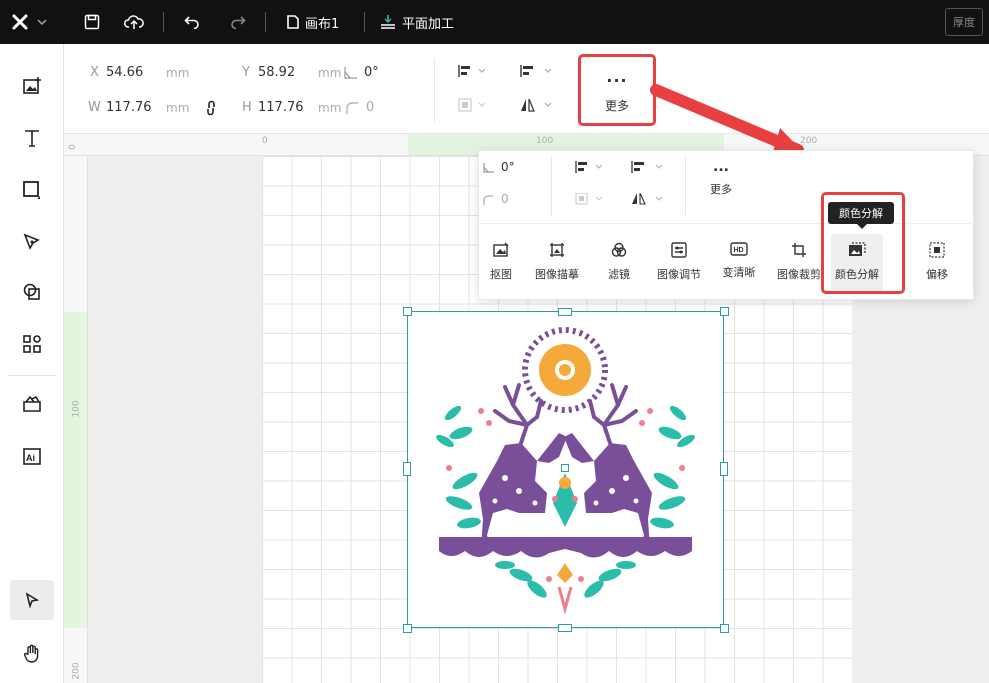 Image resolution: width=989 pixels, height=683 pixels. I want to click on center-point, so click(565, 468).